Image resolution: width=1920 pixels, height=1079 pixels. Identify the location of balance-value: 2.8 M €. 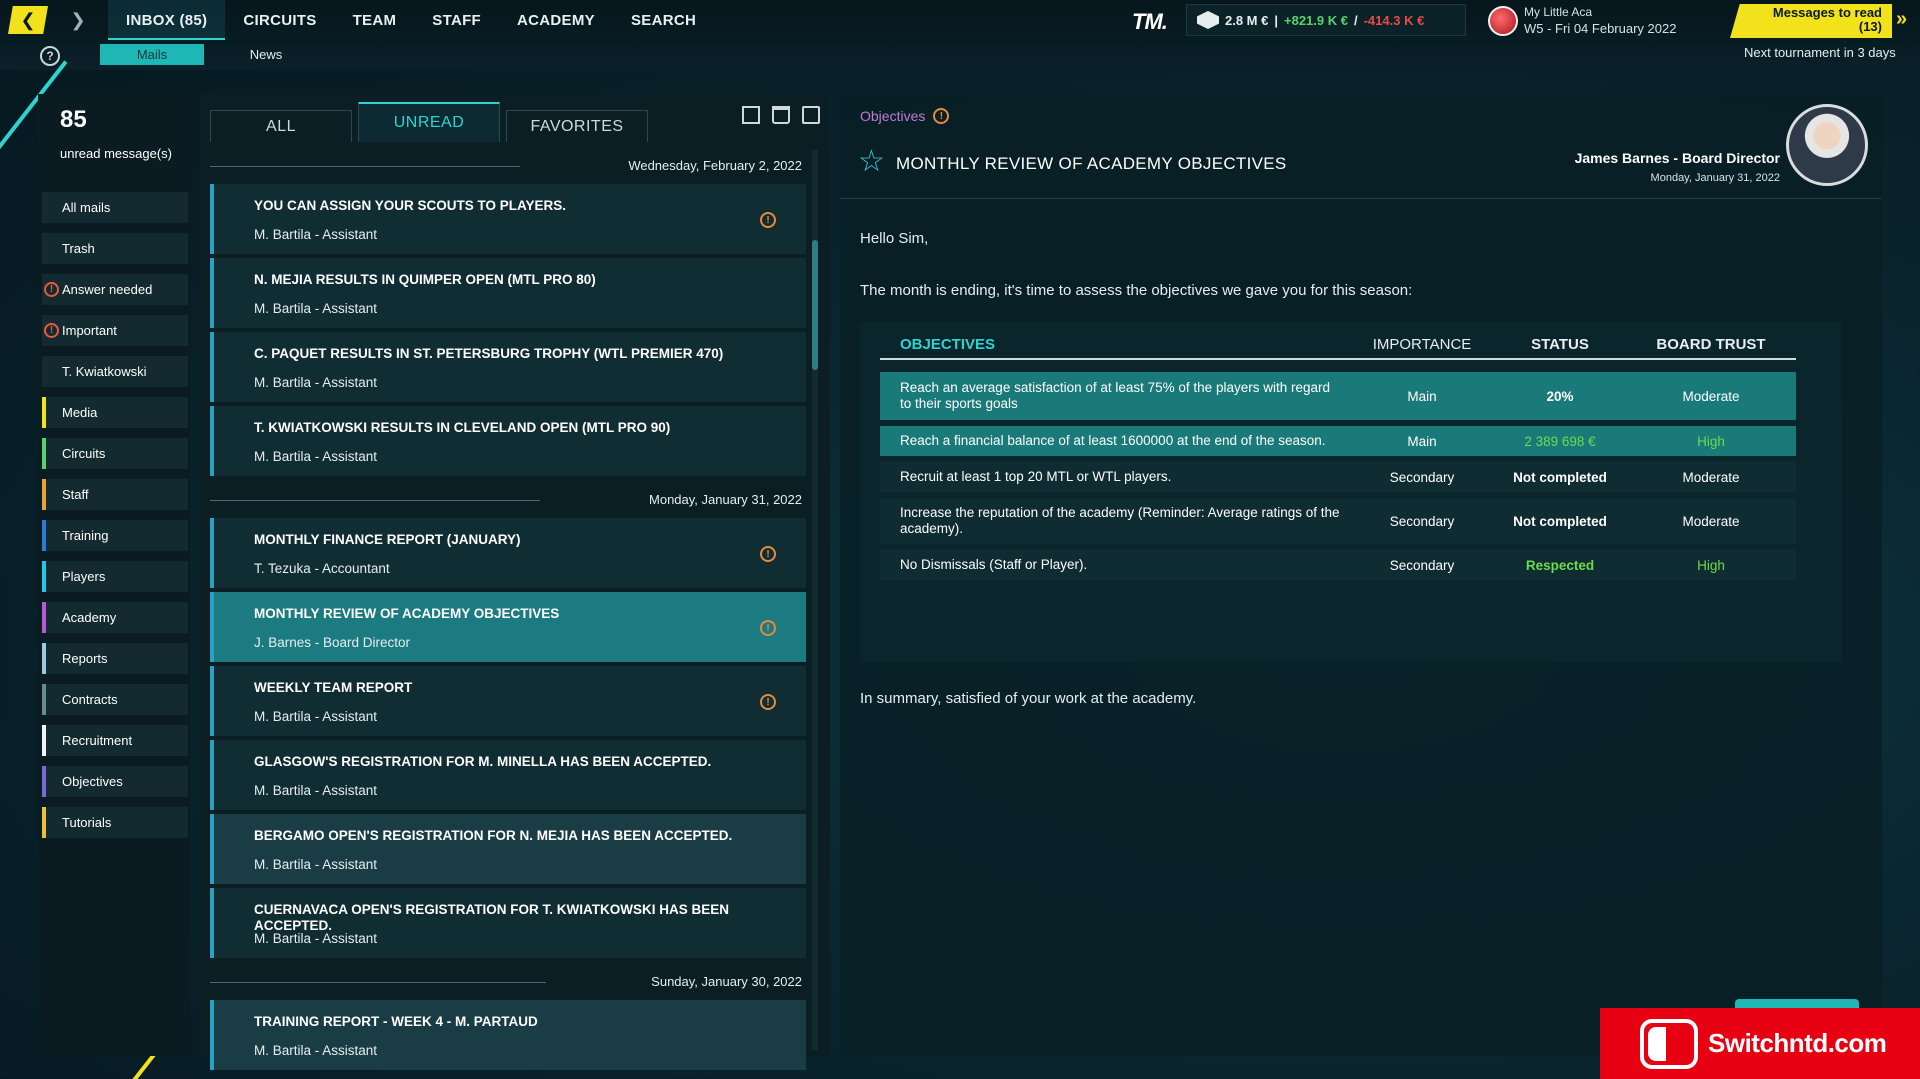
(1247, 20).